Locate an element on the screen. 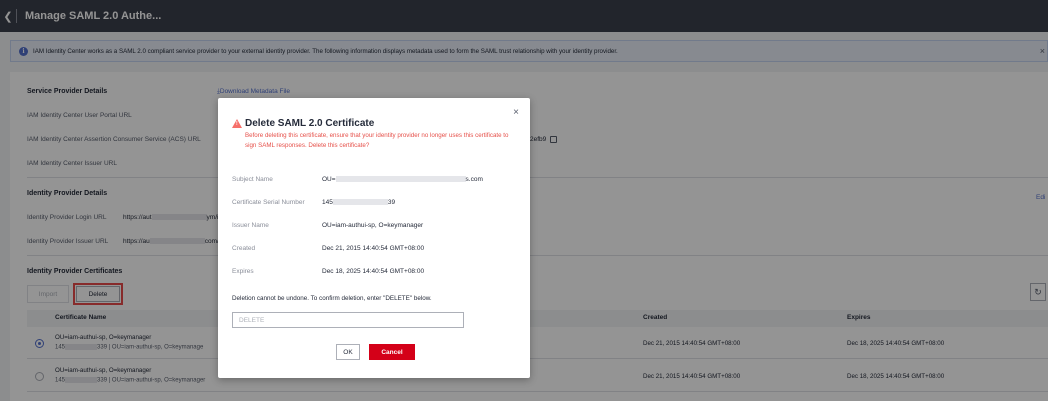 The width and height of the screenshot is (1048, 401). serial-number-label: Certificate Serial Number is located at coordinates (268, 202).